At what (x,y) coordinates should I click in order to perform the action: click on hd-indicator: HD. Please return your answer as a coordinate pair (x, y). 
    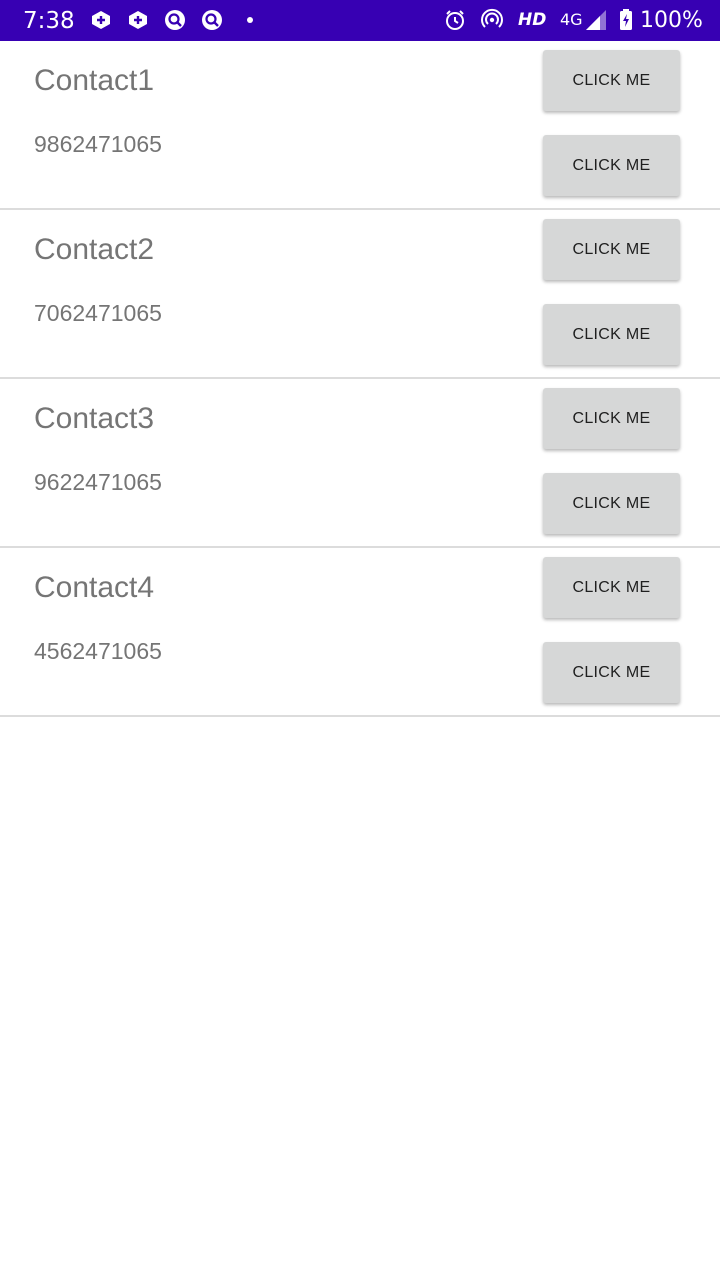
    Looking at the image, I should click on (532, 20).